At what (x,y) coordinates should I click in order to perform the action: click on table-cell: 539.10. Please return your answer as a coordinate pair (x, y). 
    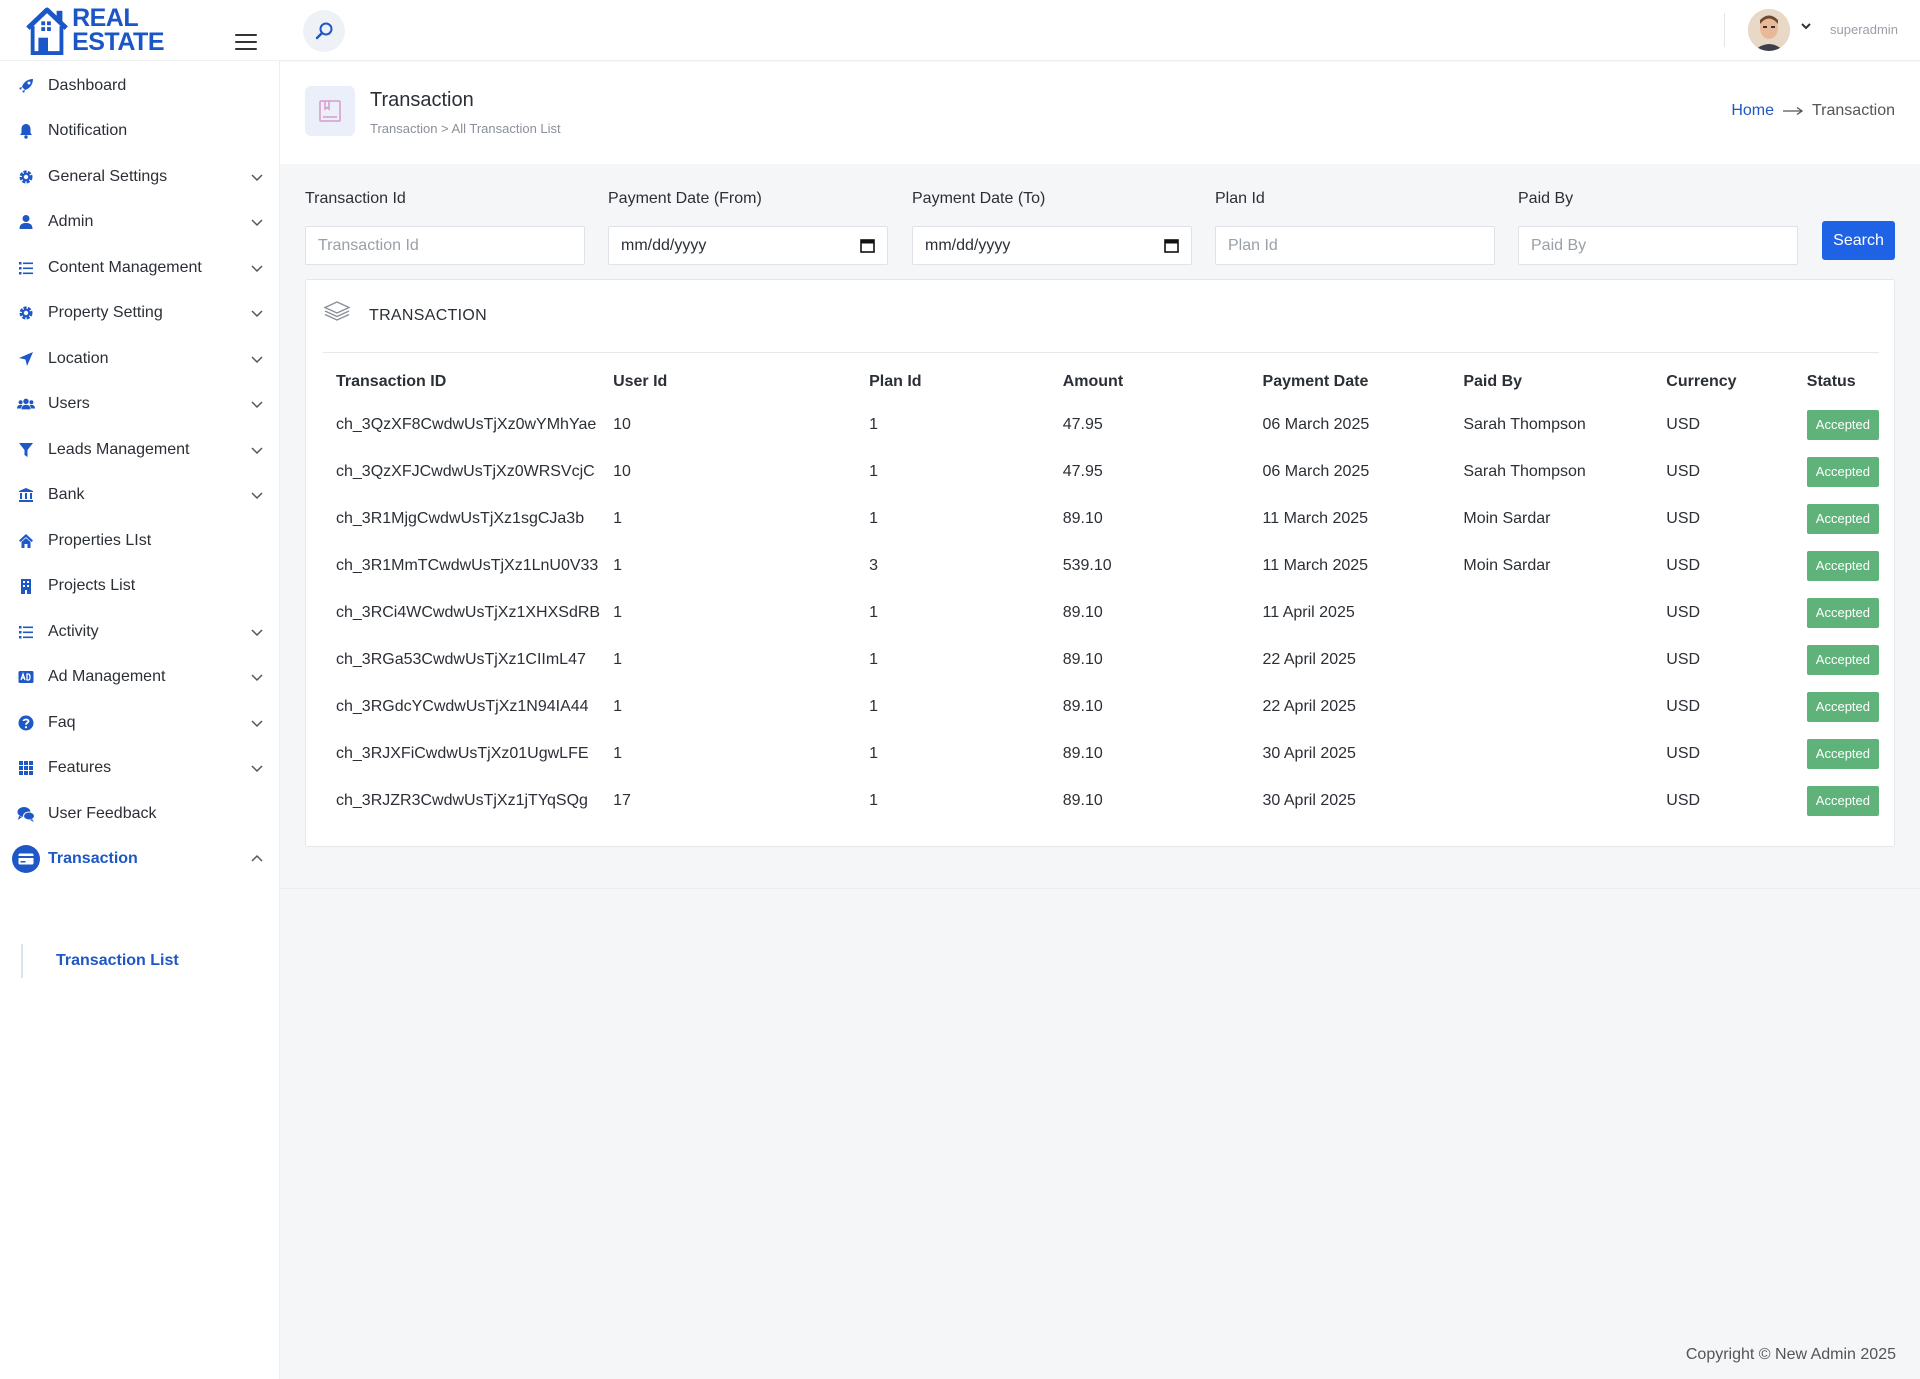
    Looking at the image, I should click on (1087, 565).